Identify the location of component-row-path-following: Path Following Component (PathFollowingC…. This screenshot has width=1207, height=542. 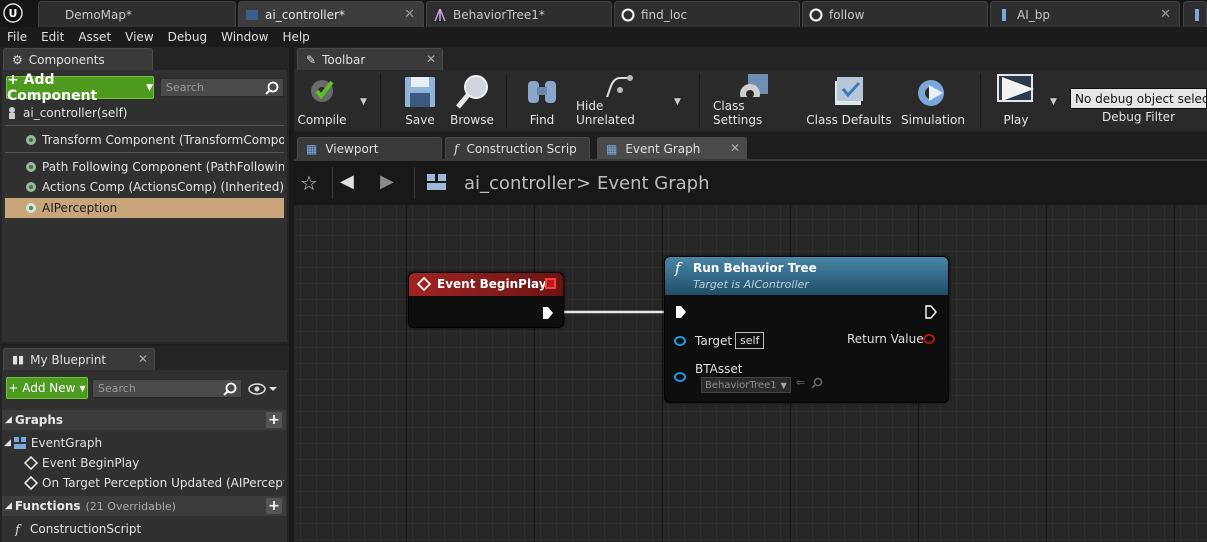
(154, 167).